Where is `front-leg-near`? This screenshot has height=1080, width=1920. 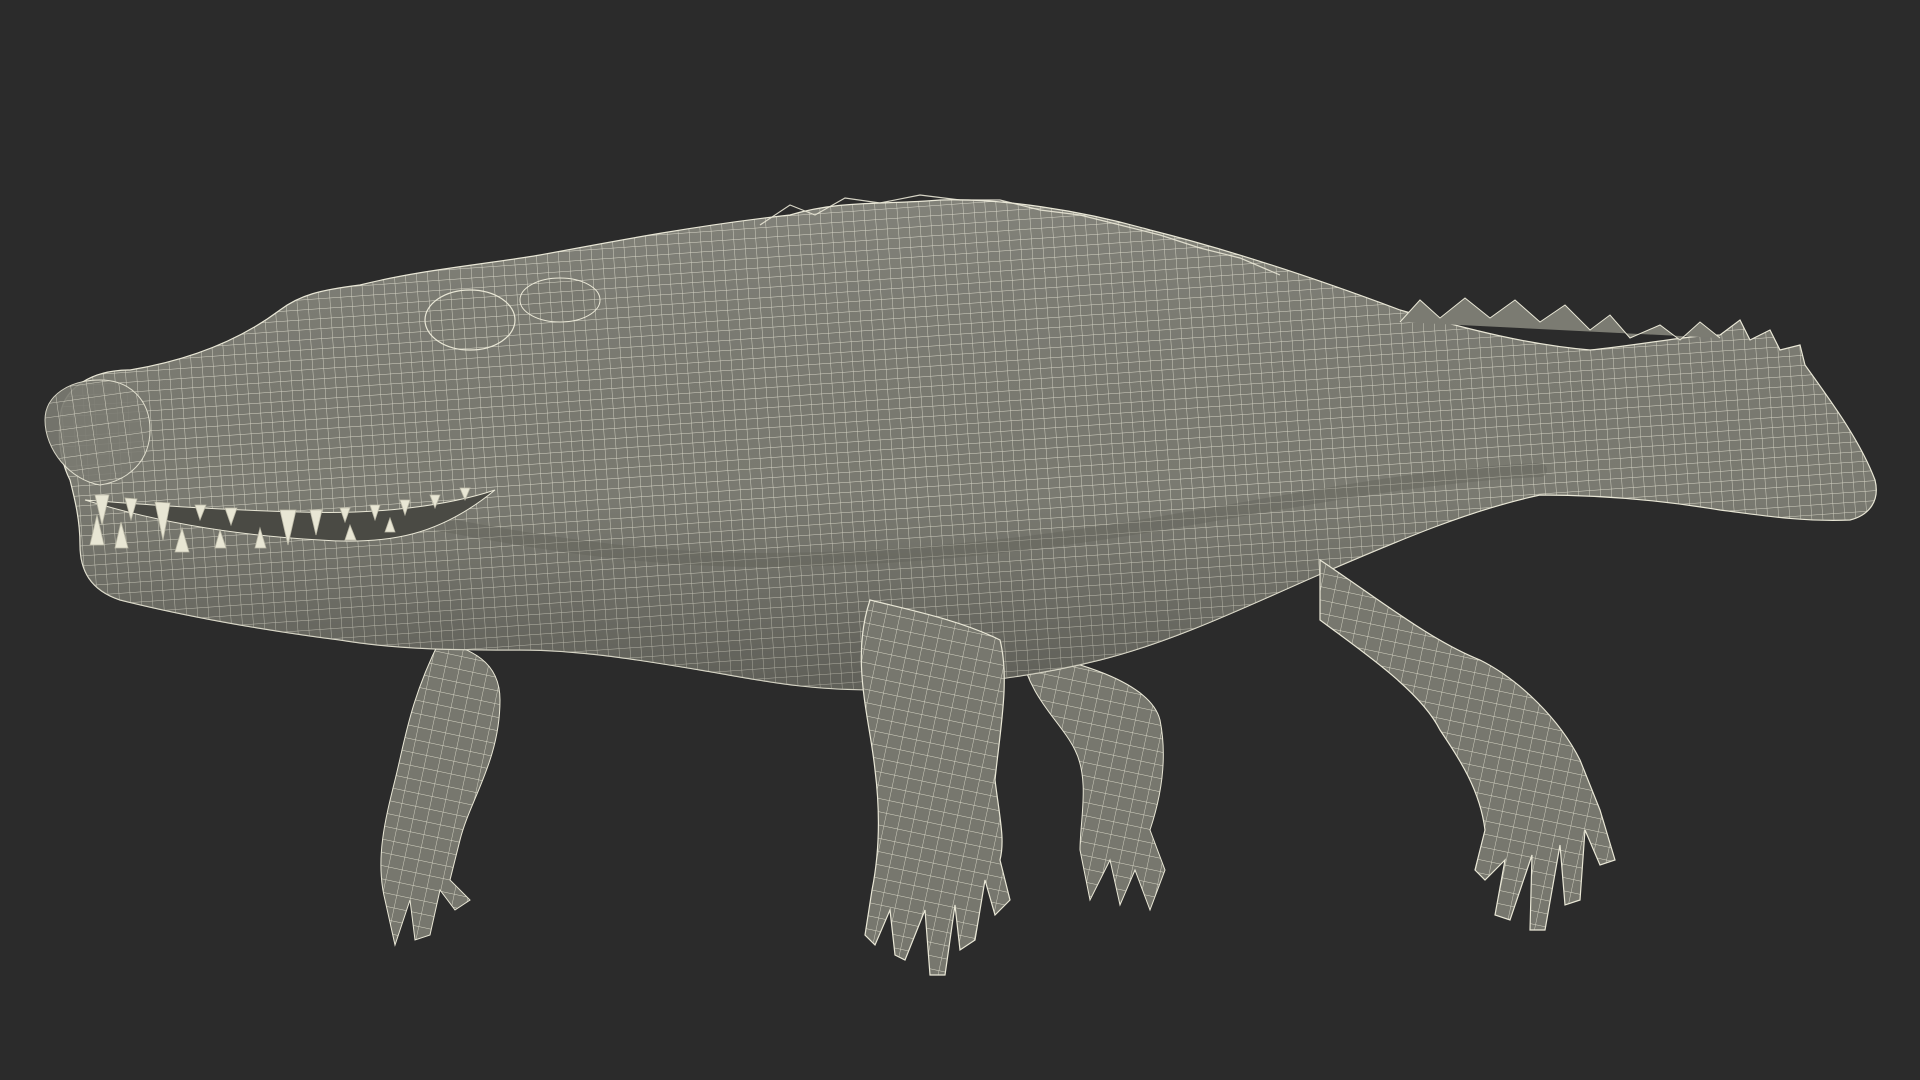
front-leg-near is located at coordinates (935, 787).